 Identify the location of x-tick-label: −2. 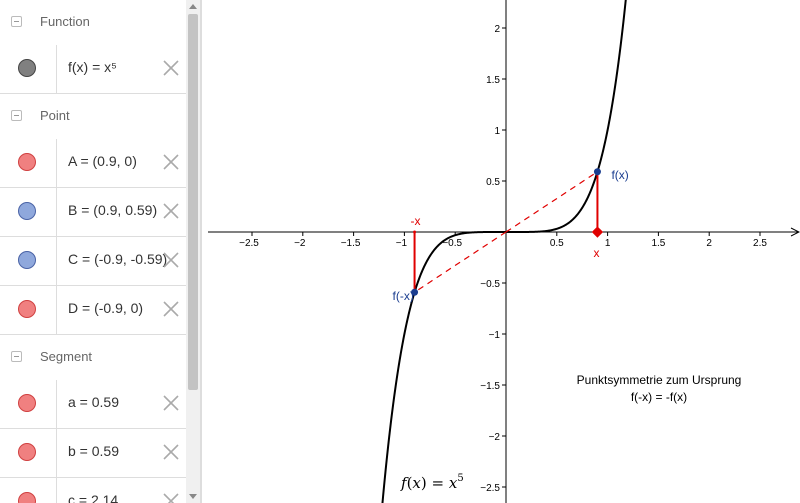
(300, 243).